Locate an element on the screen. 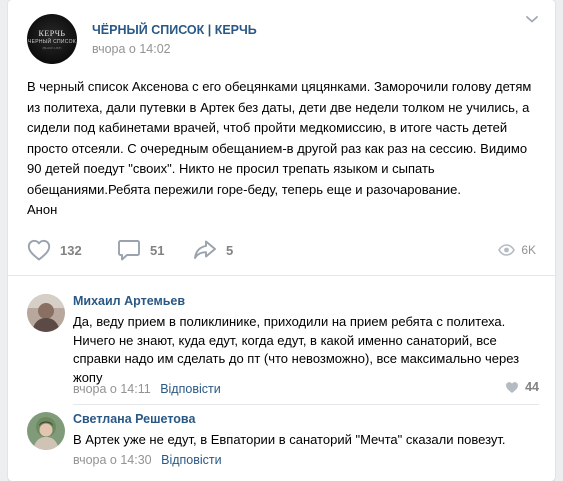  group-name-link: ЧЁРНЫЙ СПИСОК | КЕРЧЬ is located at coordinates (174, 30).